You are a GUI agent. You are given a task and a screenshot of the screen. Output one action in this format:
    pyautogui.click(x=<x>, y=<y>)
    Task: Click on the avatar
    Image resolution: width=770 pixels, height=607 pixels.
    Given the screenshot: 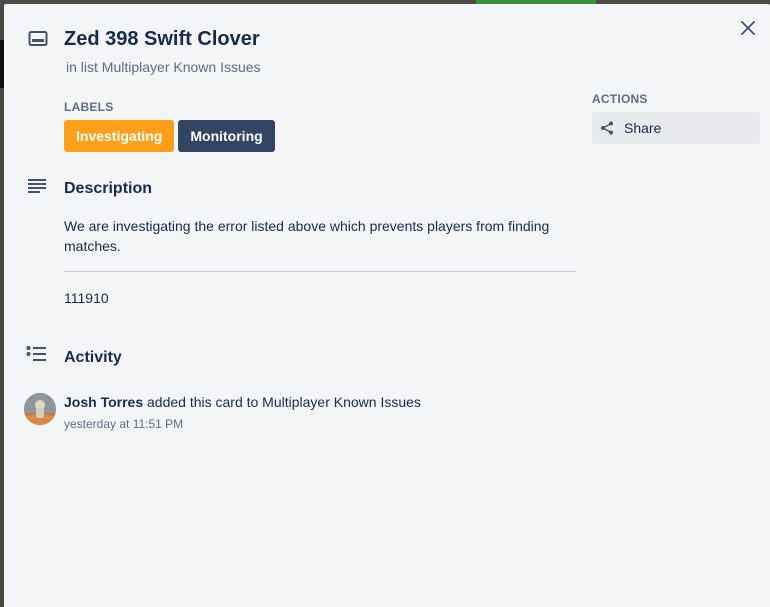 What is the action you would take?
    pyautogui.click(x=40, y=409)
    